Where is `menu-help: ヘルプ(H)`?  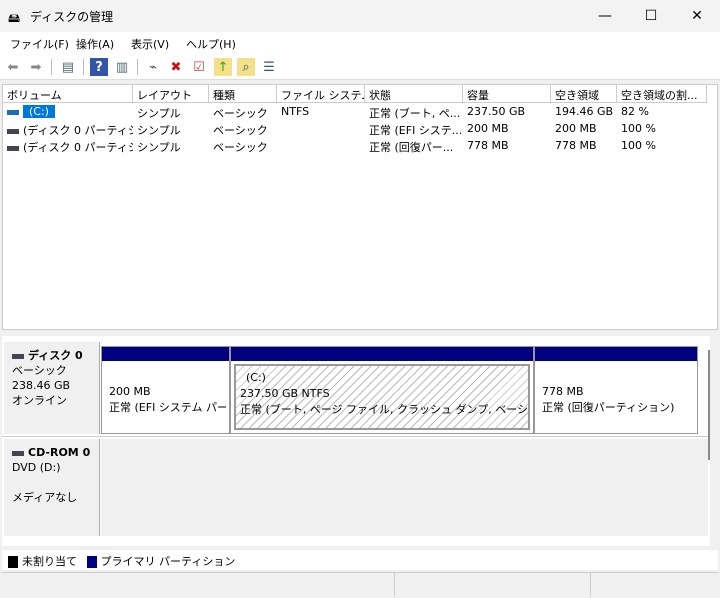
menu-help: ヘルプ(H) is located at coordinates (211, 44).